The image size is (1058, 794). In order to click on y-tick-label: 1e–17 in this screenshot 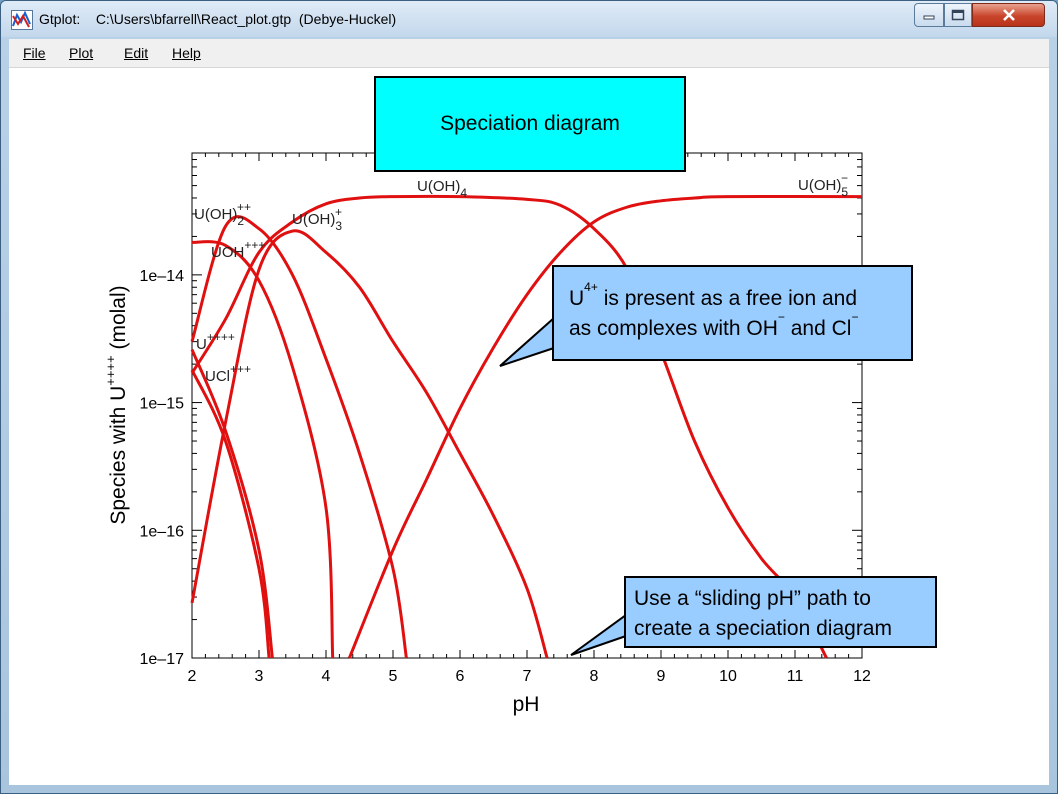, I will do `click(162, 659)`.